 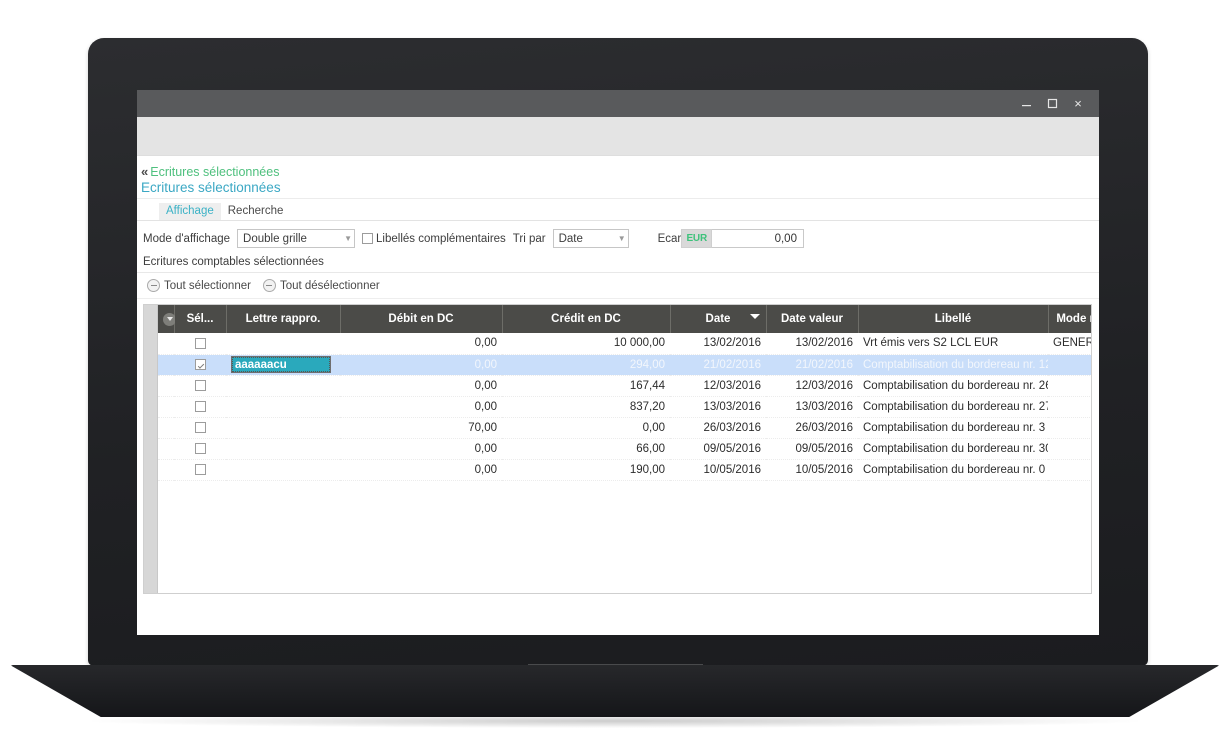 I want to click on ecart-label: Ecart, so click(x=671, y=238).